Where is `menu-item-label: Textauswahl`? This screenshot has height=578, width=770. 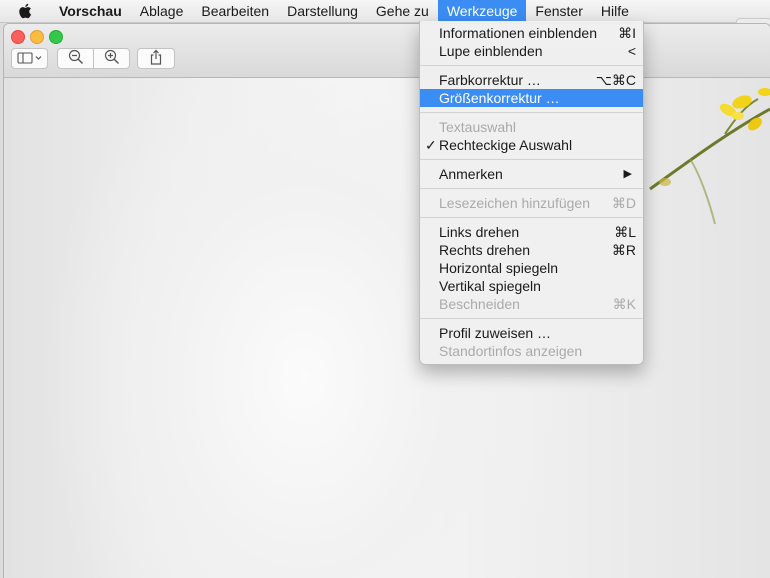 menu-item-label: Textauswahl is located at coordinates (478, 127).